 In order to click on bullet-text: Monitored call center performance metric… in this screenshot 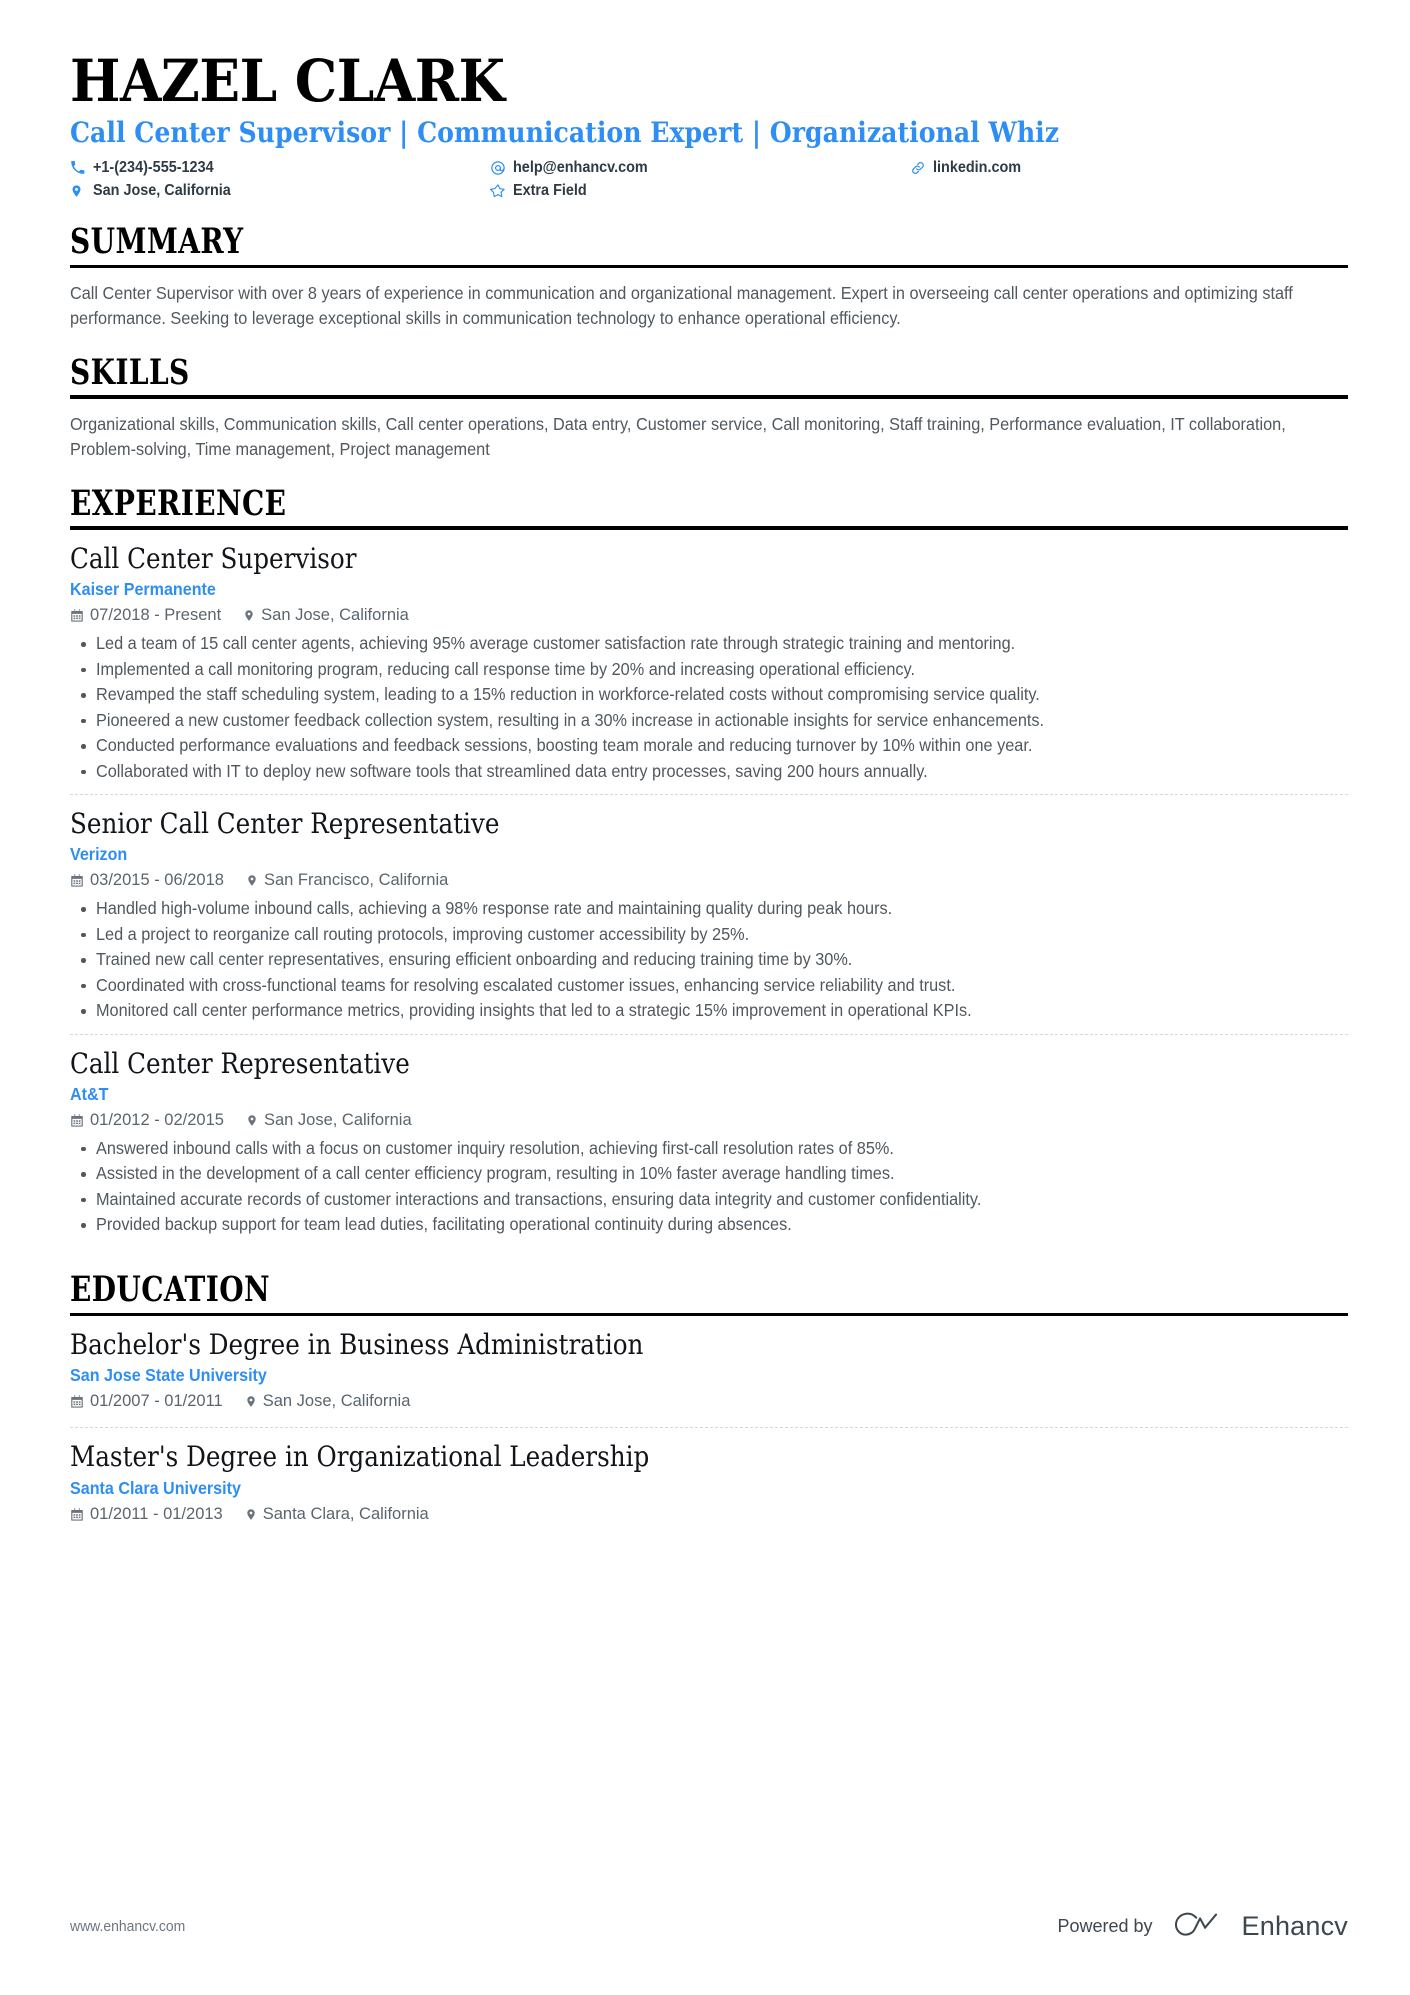, I will do `click(534, 1010)`.